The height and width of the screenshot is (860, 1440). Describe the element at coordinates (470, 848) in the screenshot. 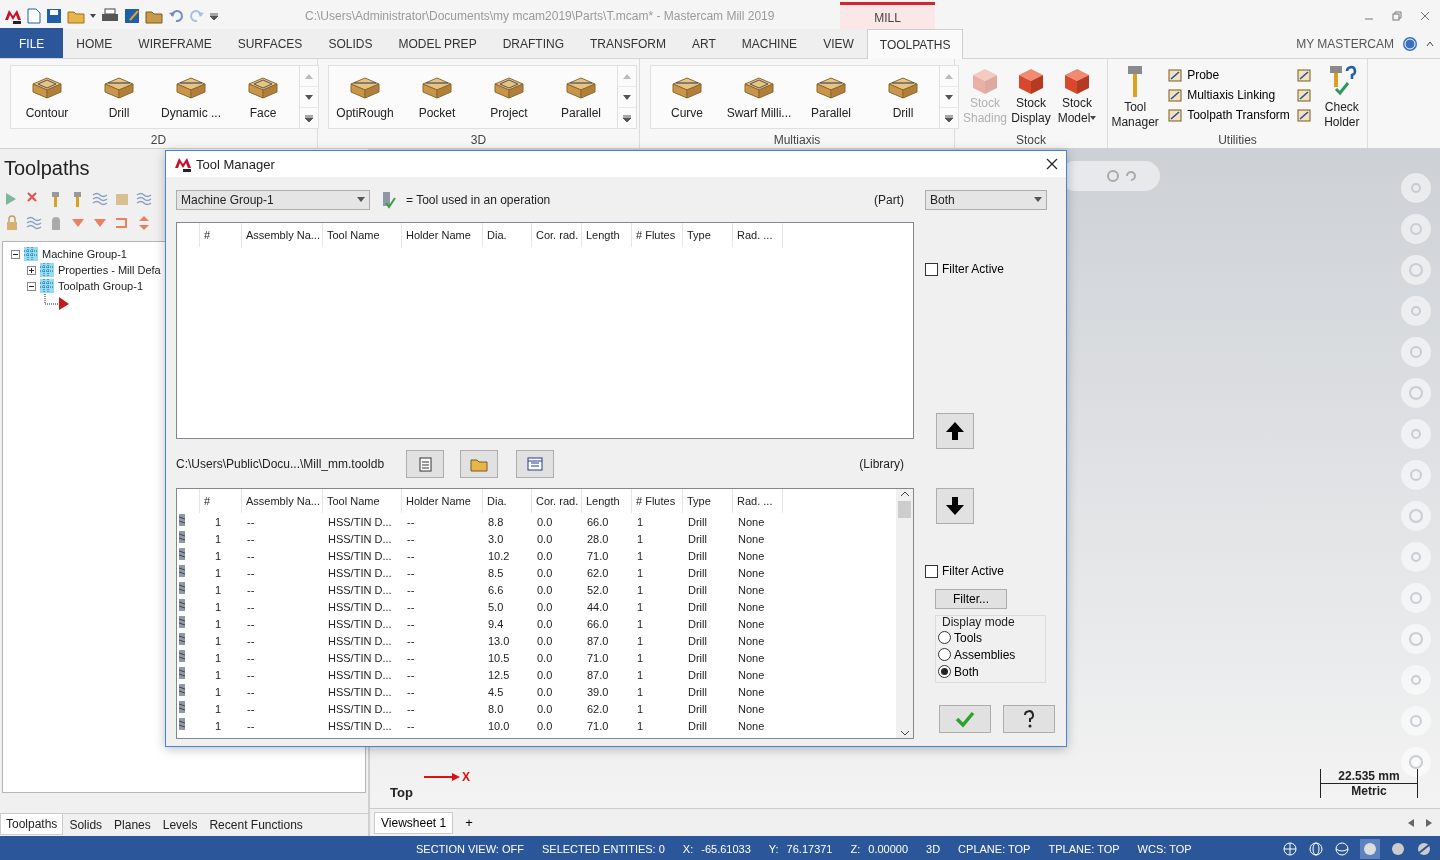

I see `status-text: SECTION VIEW: OFF` at that location.